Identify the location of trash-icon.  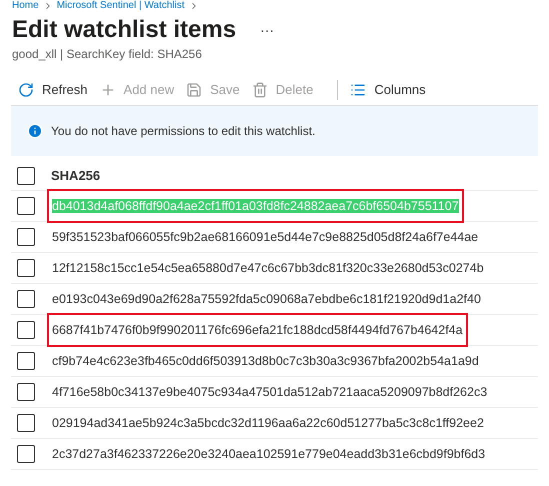
(260, 90).